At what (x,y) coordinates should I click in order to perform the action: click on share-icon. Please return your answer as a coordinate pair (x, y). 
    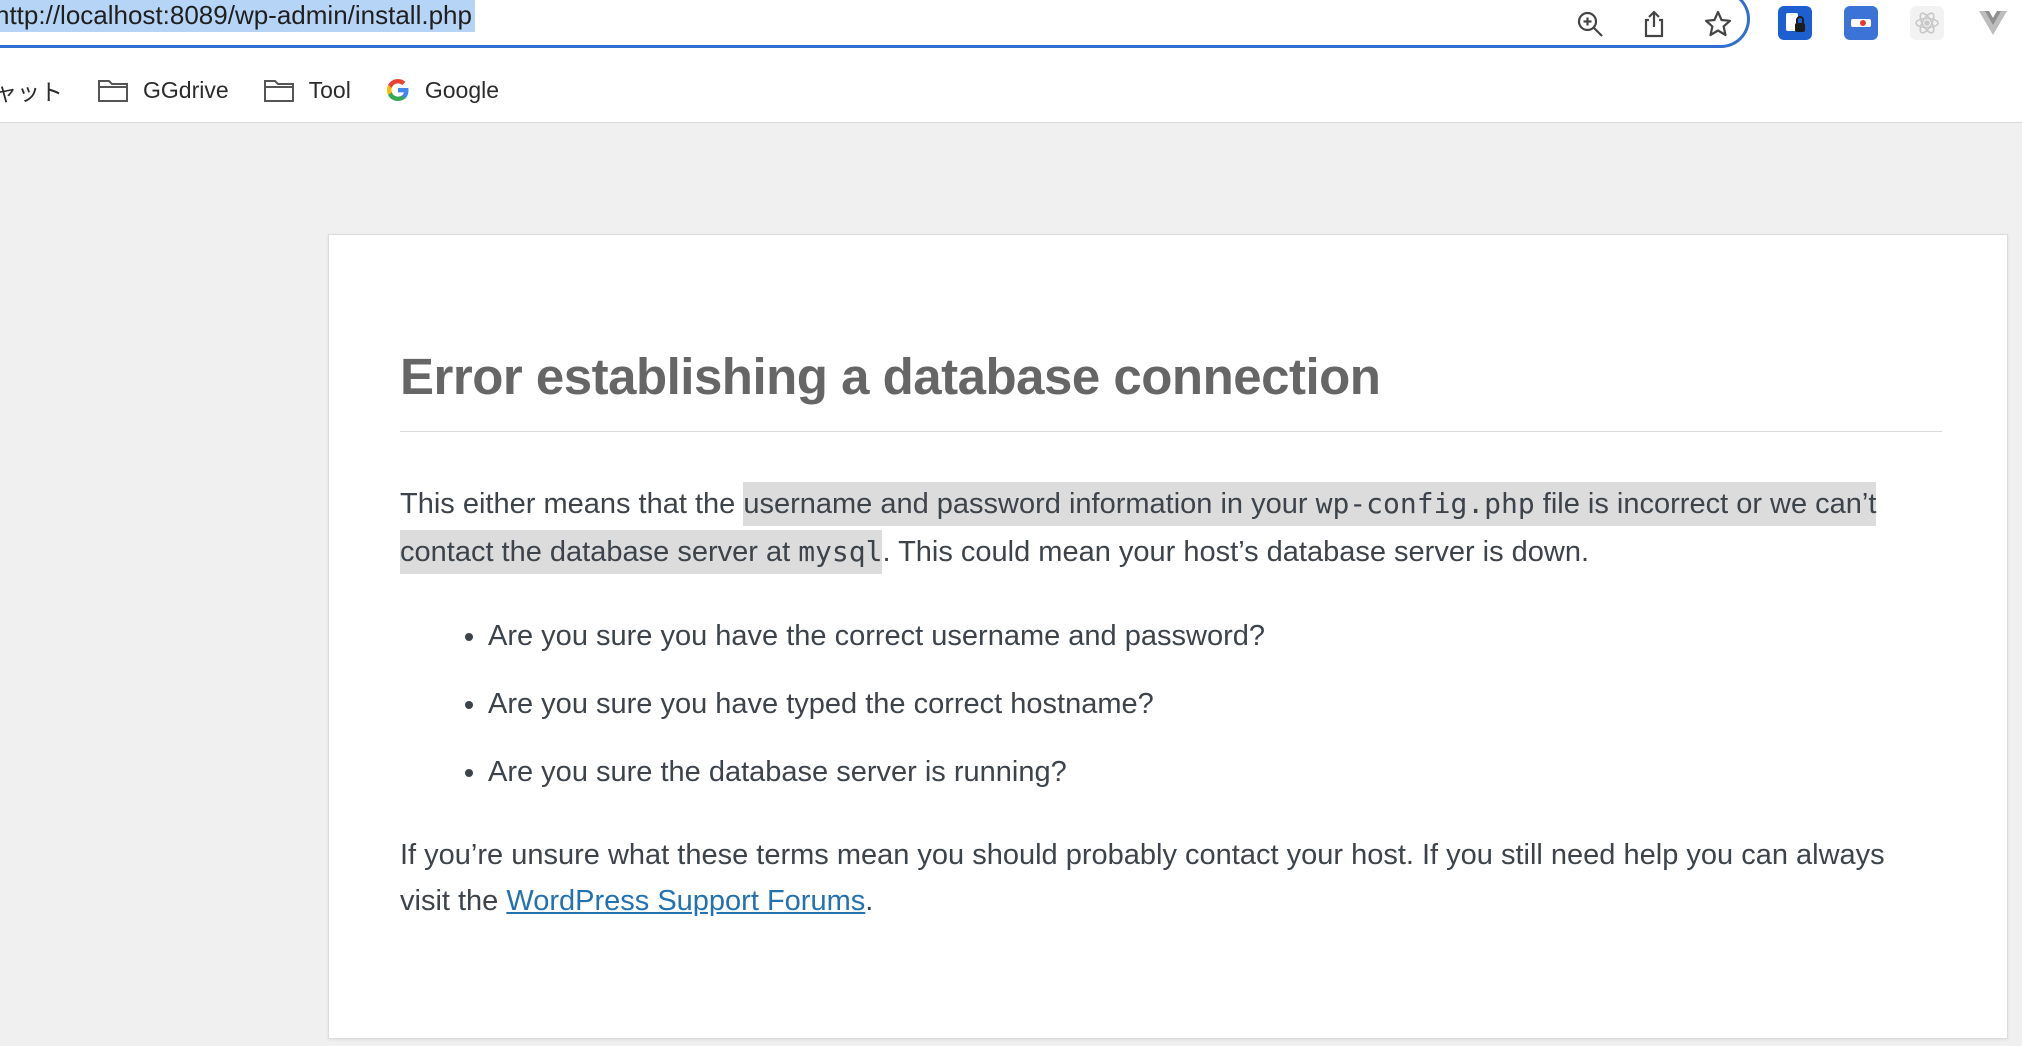
    Looking at the image, I should click on (1654, 24).